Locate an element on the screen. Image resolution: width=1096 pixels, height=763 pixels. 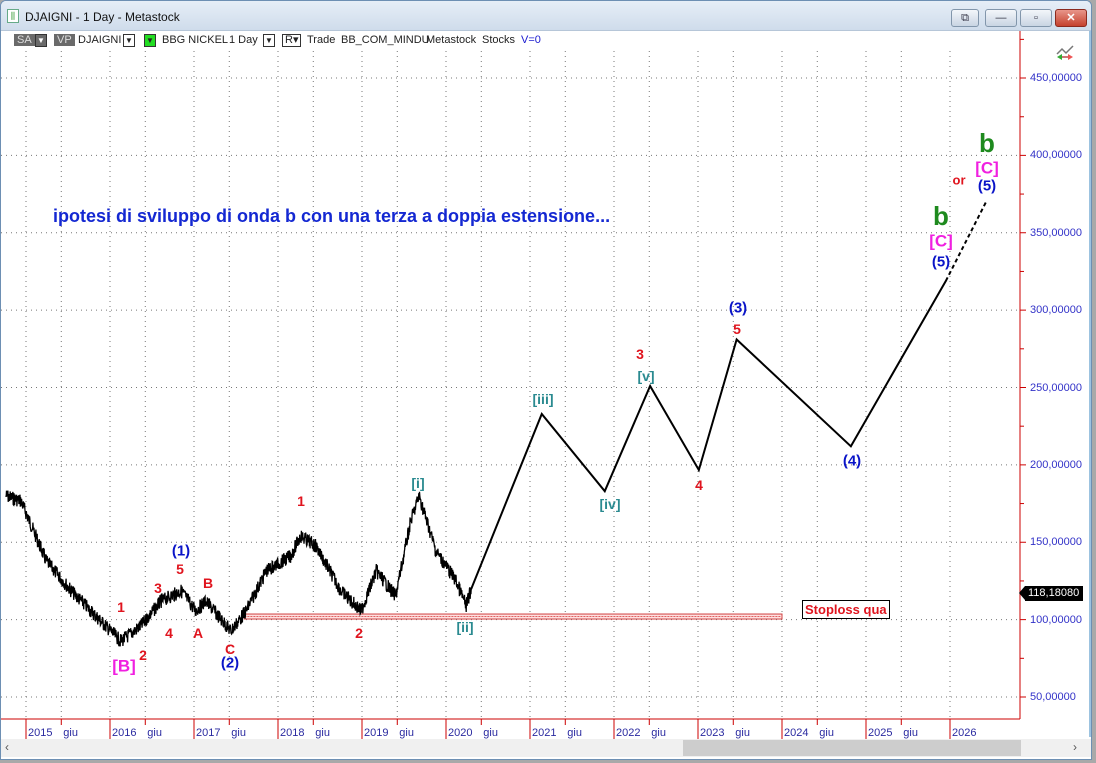
x-tick-label: 2025 is located at coordinates (880, 733).